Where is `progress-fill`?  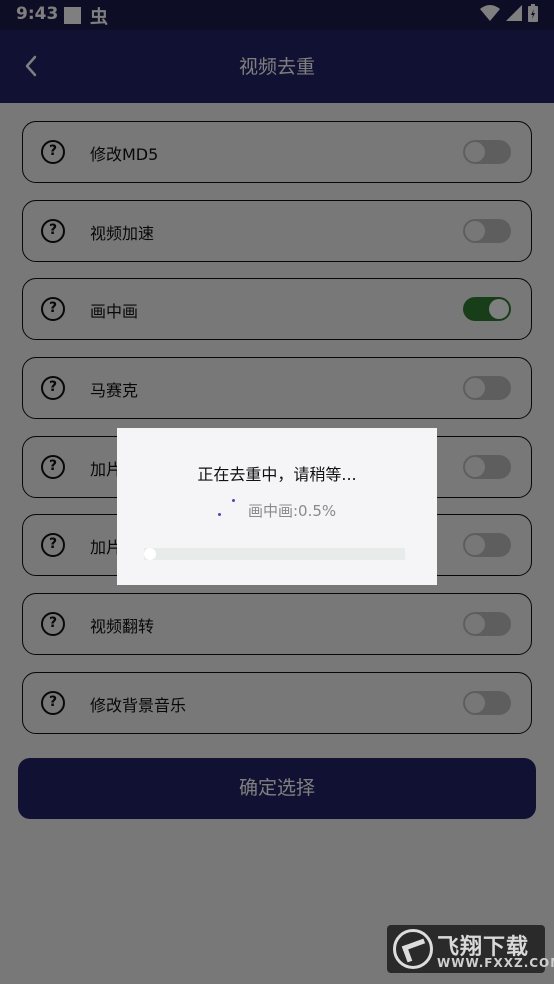
progress-fill is located at coordinates (150, 554).